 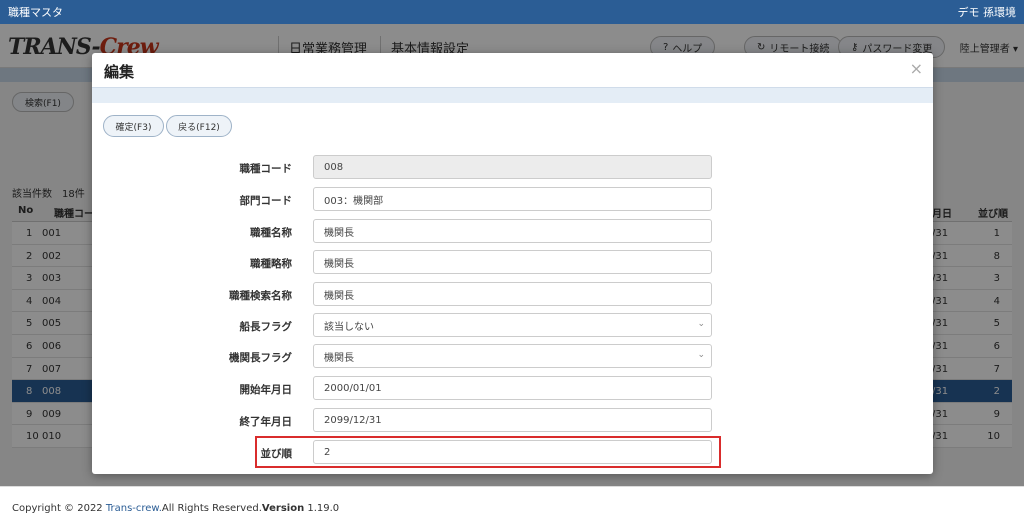 What do you see at coordinates (260, 296) in the screenshot?
I see `job-search-label: 職種検索名称` at bounding box center [260, 296].